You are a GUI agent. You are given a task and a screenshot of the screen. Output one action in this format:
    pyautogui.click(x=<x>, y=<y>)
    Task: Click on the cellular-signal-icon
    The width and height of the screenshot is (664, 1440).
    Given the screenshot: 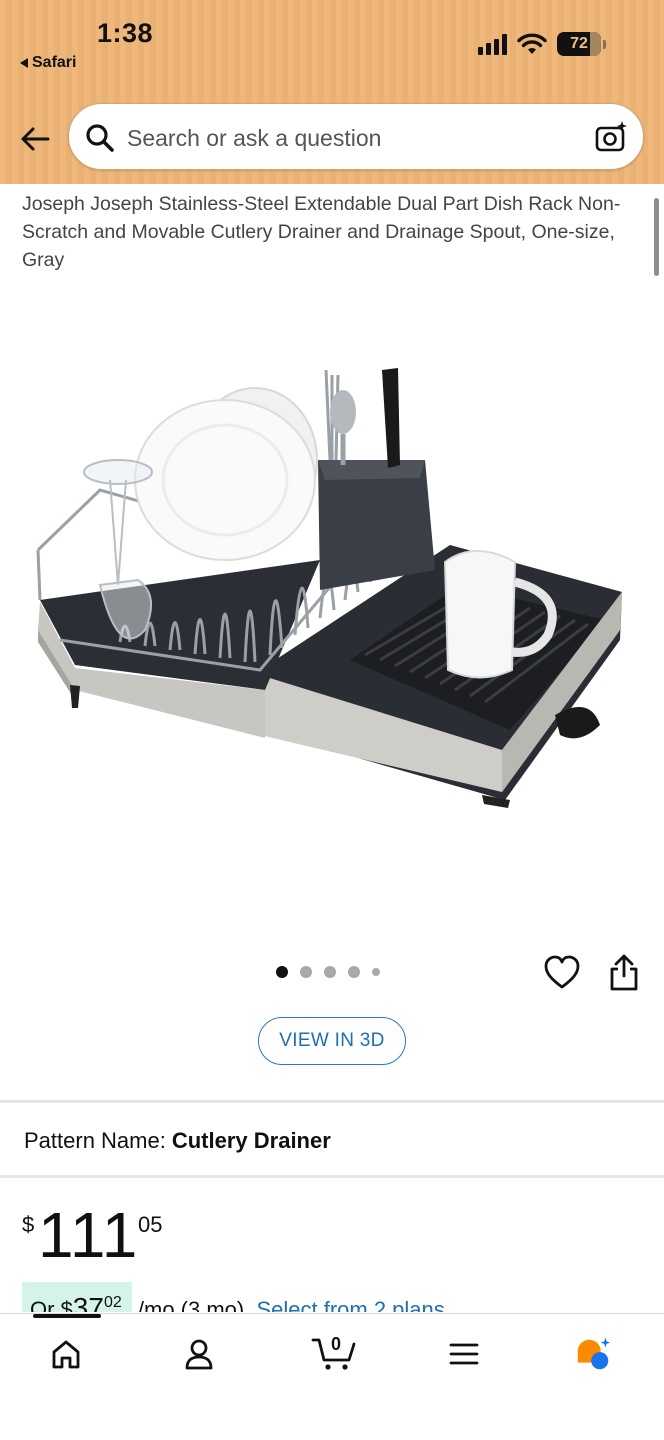 What is the action you would take?
    pyautogui.click(x=492, y=44)
    